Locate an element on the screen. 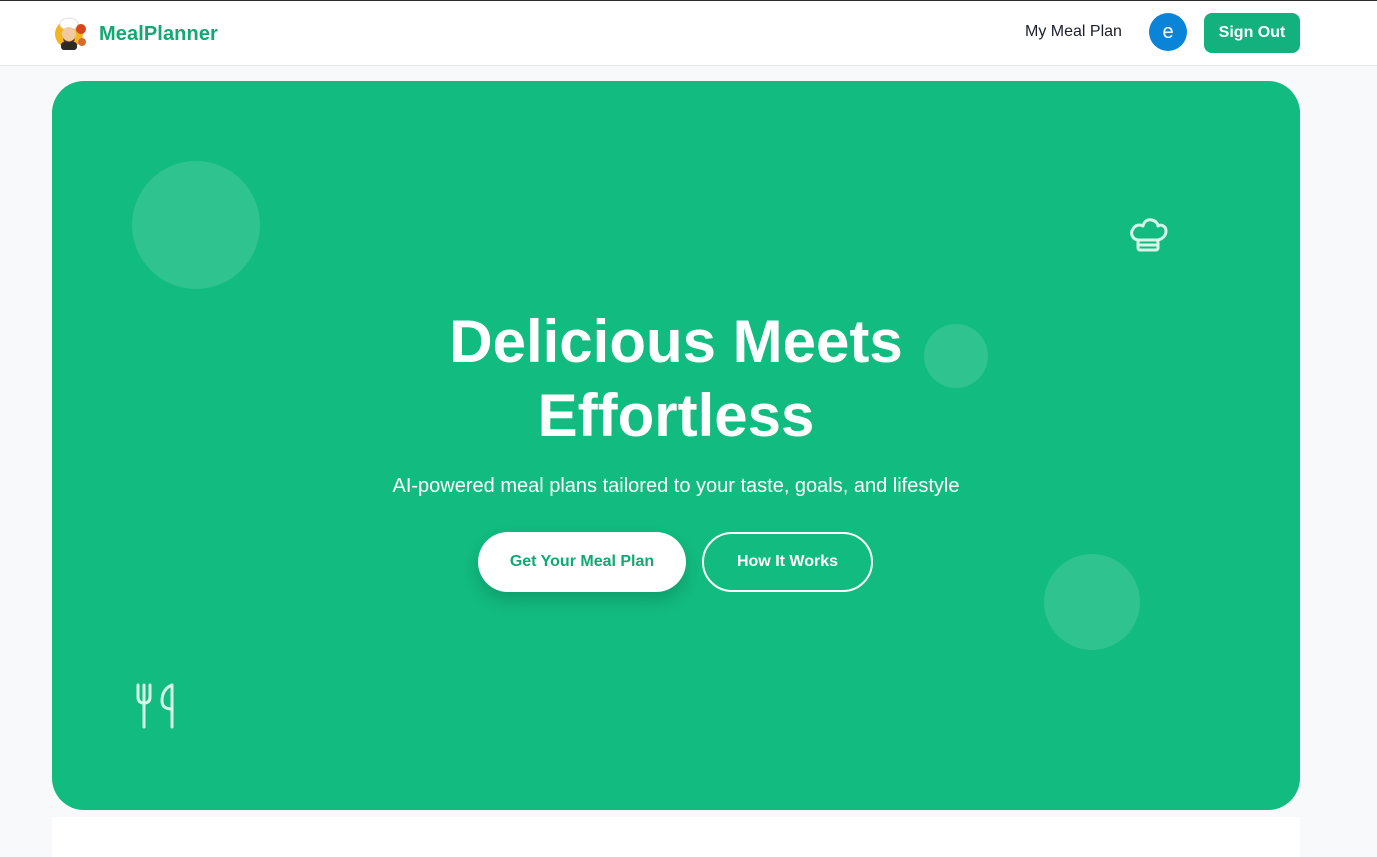 Image resolution: width=1377 pixels, height=857 pixels. brand-name: MealPlanner is located at coordinates (158, 33).